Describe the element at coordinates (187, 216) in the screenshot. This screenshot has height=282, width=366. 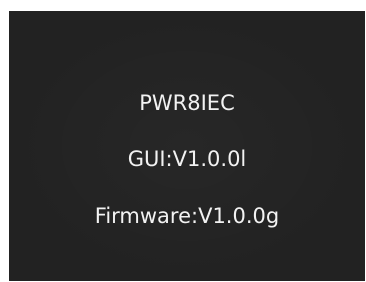
I see `firmware-version-label: Firmware:V1.0.0g` at that location.